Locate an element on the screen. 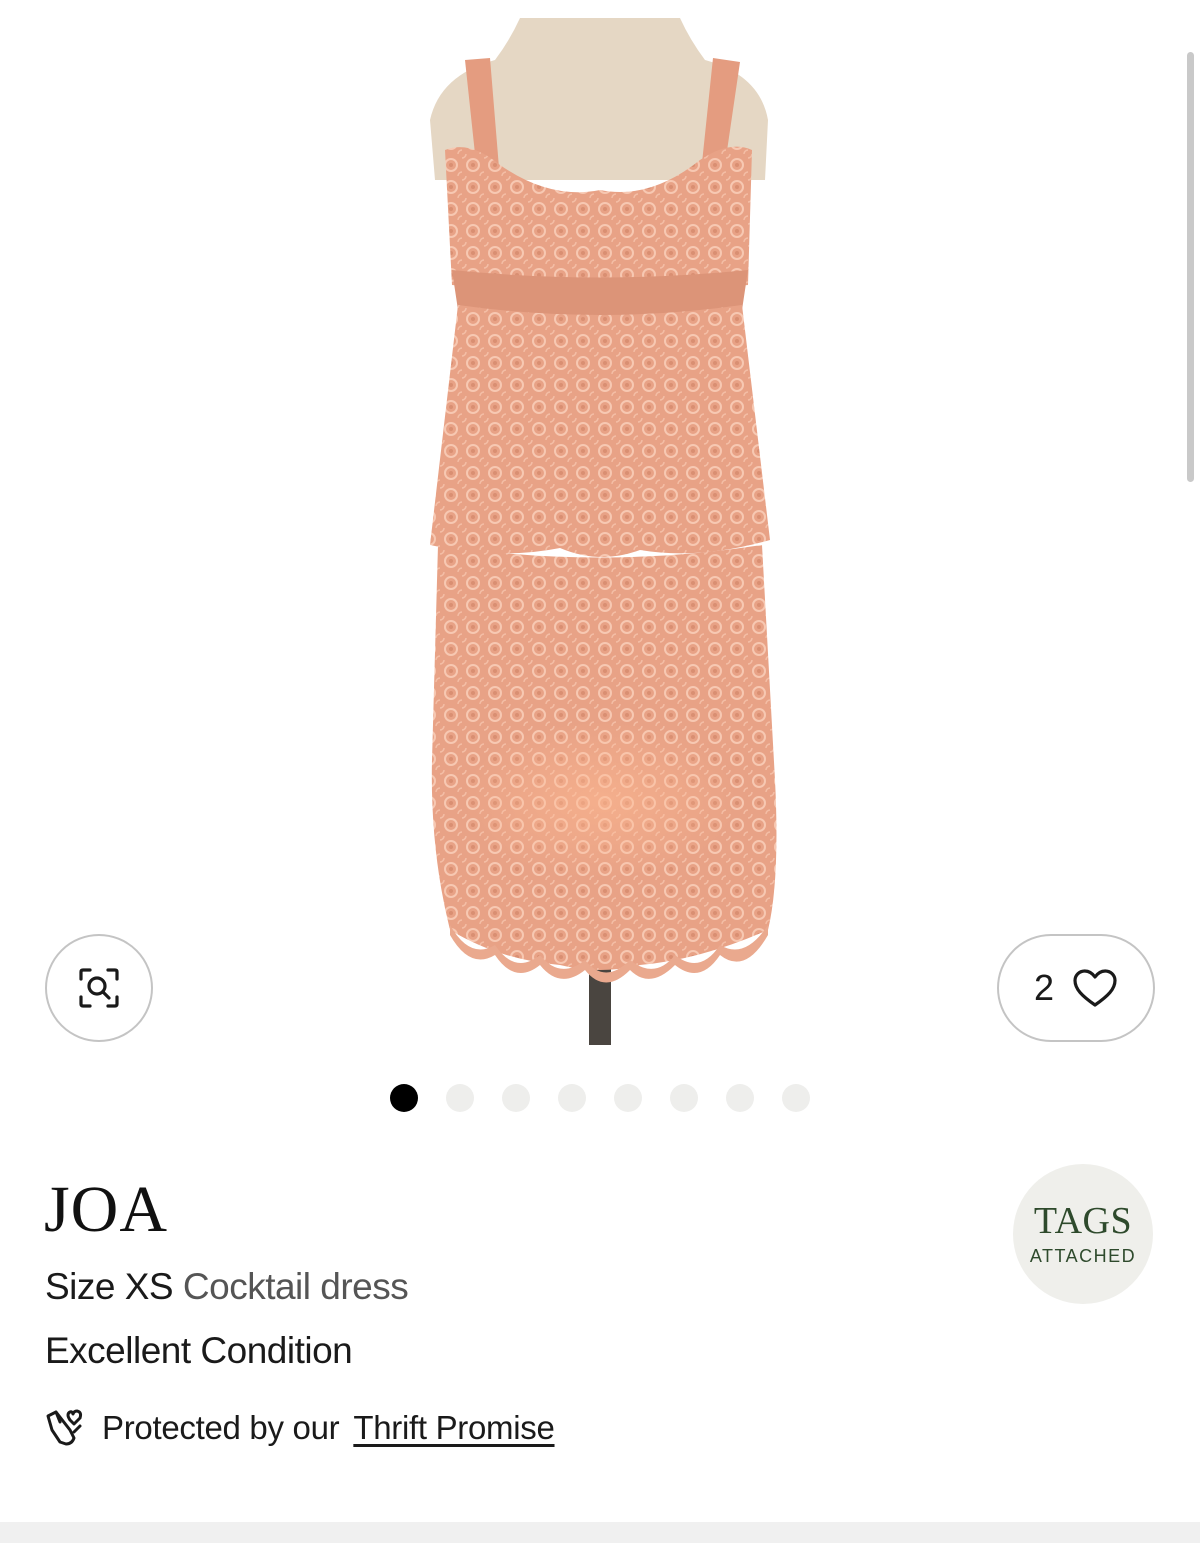 The height and width of the screenshot is (1543, 1200). tags-attached-badge: TAGS ATTACHED is located at coordinates (1083, 1234).